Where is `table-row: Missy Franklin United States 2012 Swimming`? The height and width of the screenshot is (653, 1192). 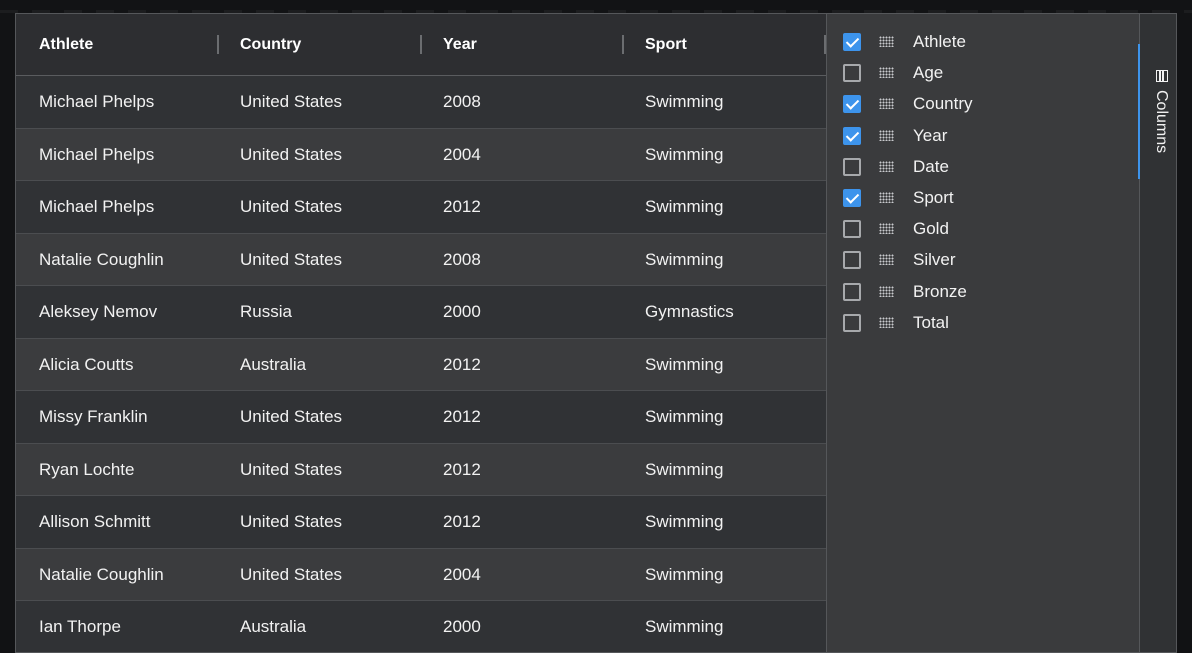
table-row: Missy Franklin United States 2012 Swimming is located at coordinates (421, 417).